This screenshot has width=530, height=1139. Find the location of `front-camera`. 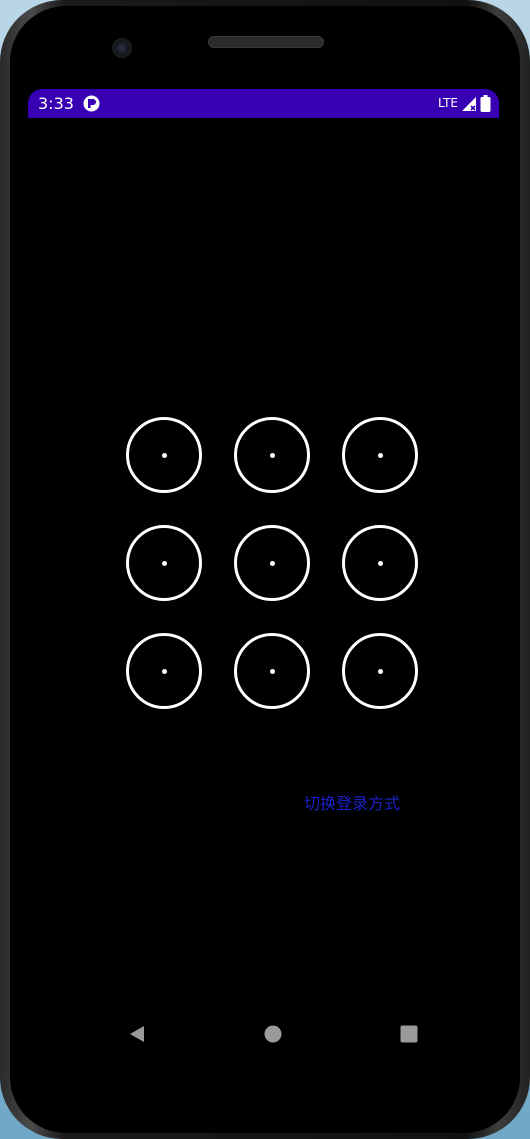

front-camera is located at coordinates (122, 48).